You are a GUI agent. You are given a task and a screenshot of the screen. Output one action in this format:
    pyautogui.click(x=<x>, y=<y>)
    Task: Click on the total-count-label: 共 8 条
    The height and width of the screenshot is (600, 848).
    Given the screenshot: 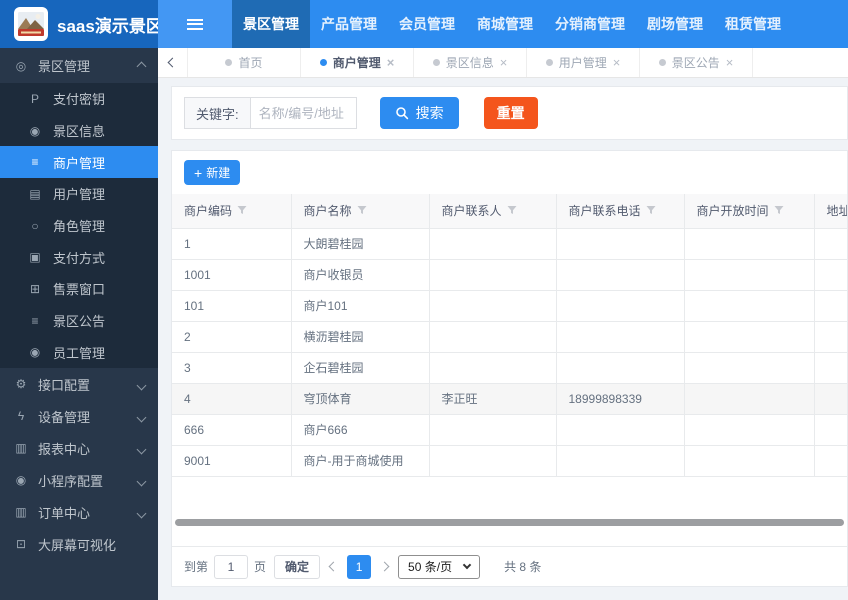 What is the action you would take?
    pyautogui.click(x=523, y=567)
    